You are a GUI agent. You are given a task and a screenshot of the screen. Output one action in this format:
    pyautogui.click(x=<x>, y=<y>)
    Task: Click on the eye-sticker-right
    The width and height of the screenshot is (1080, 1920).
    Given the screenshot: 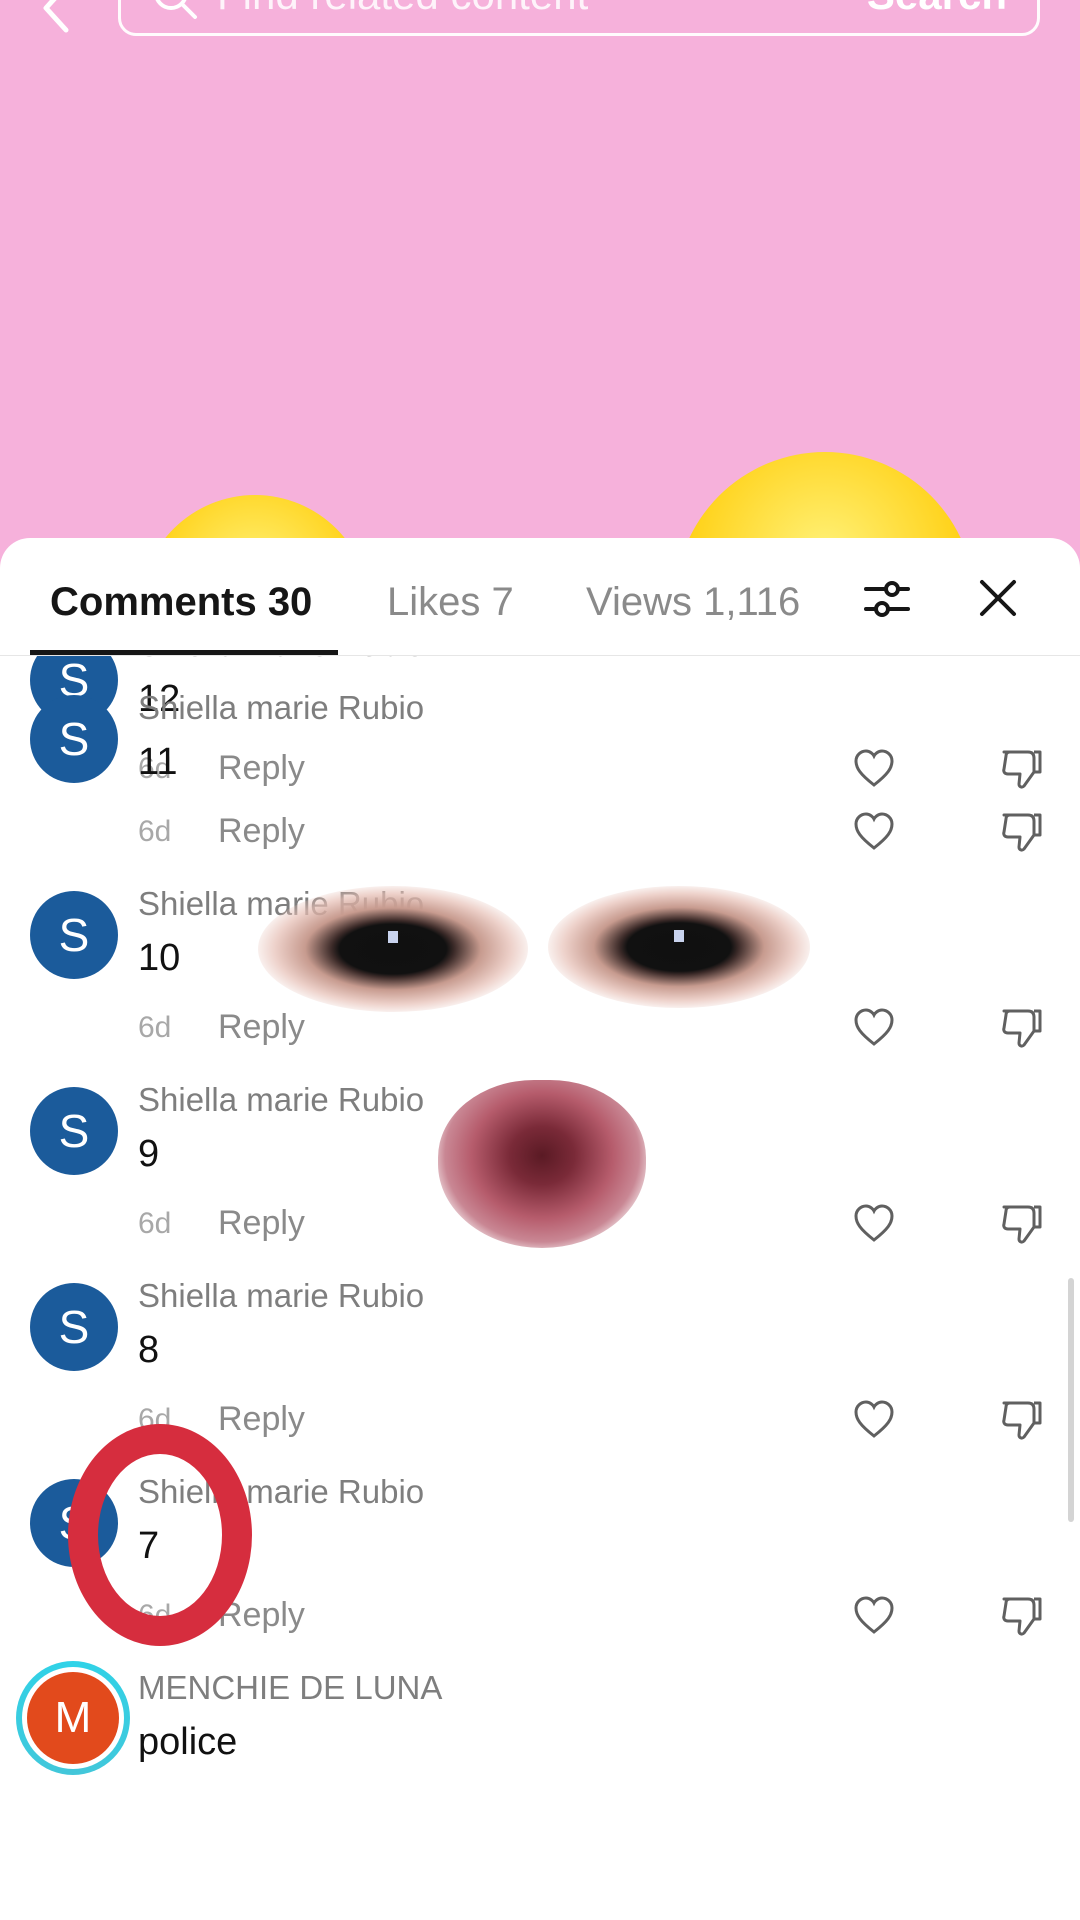 What is the action you would take?
    pyautogui.click(x=679, y=947)
    